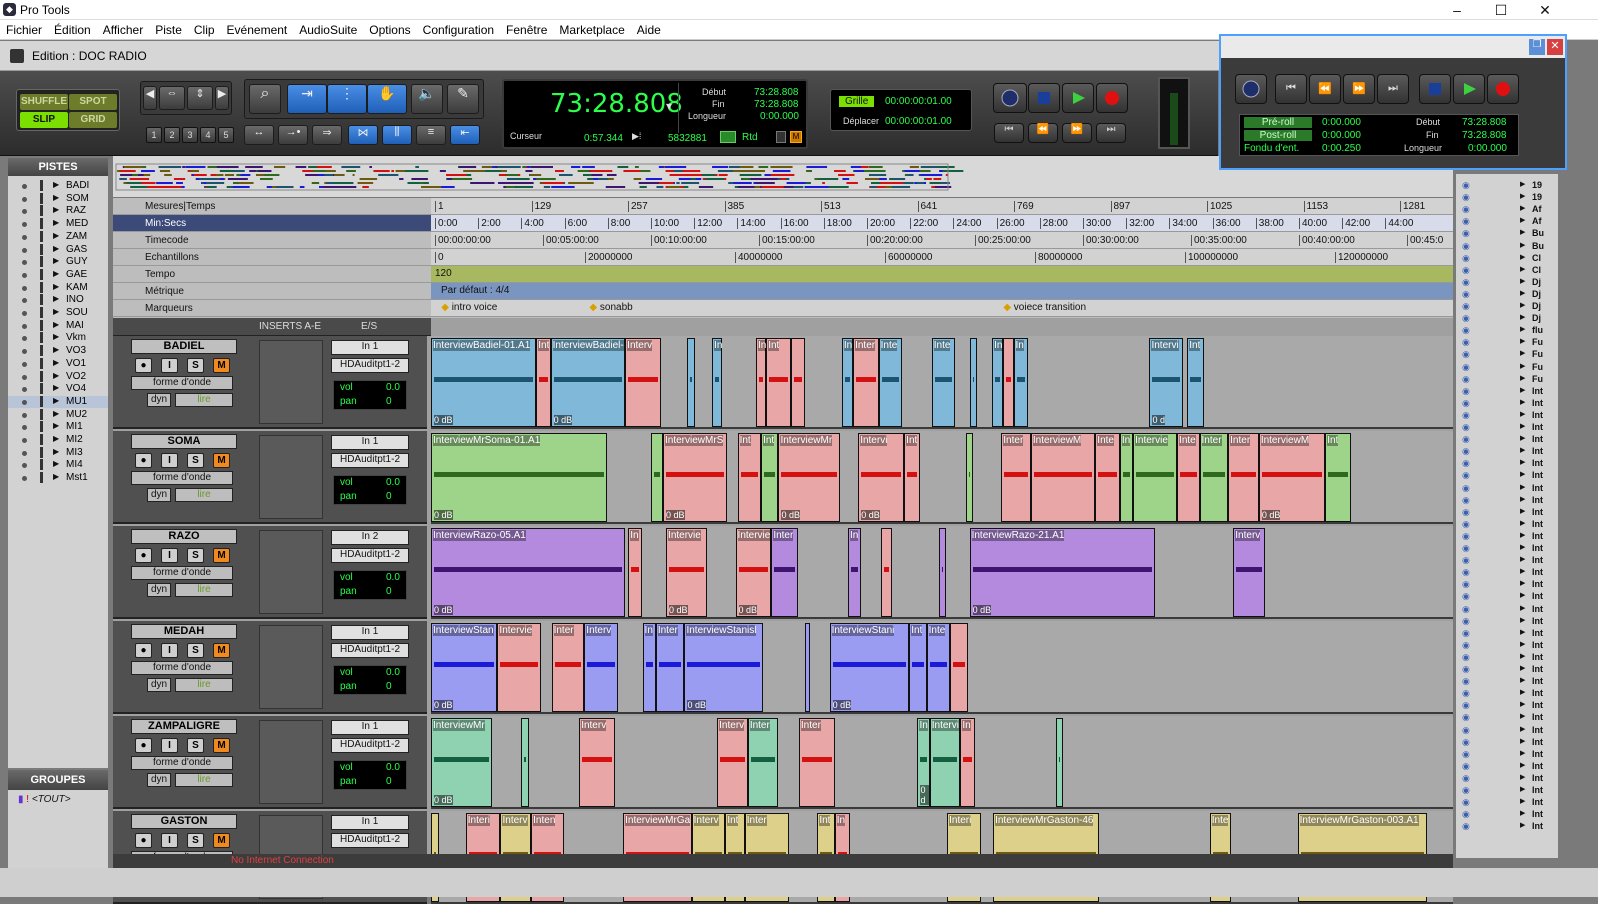 The image size is (1598, 904). Describe the element at coordinates (1166, 382) in the screenshot. I see `audio-clip: Intervi0 d` at that location.